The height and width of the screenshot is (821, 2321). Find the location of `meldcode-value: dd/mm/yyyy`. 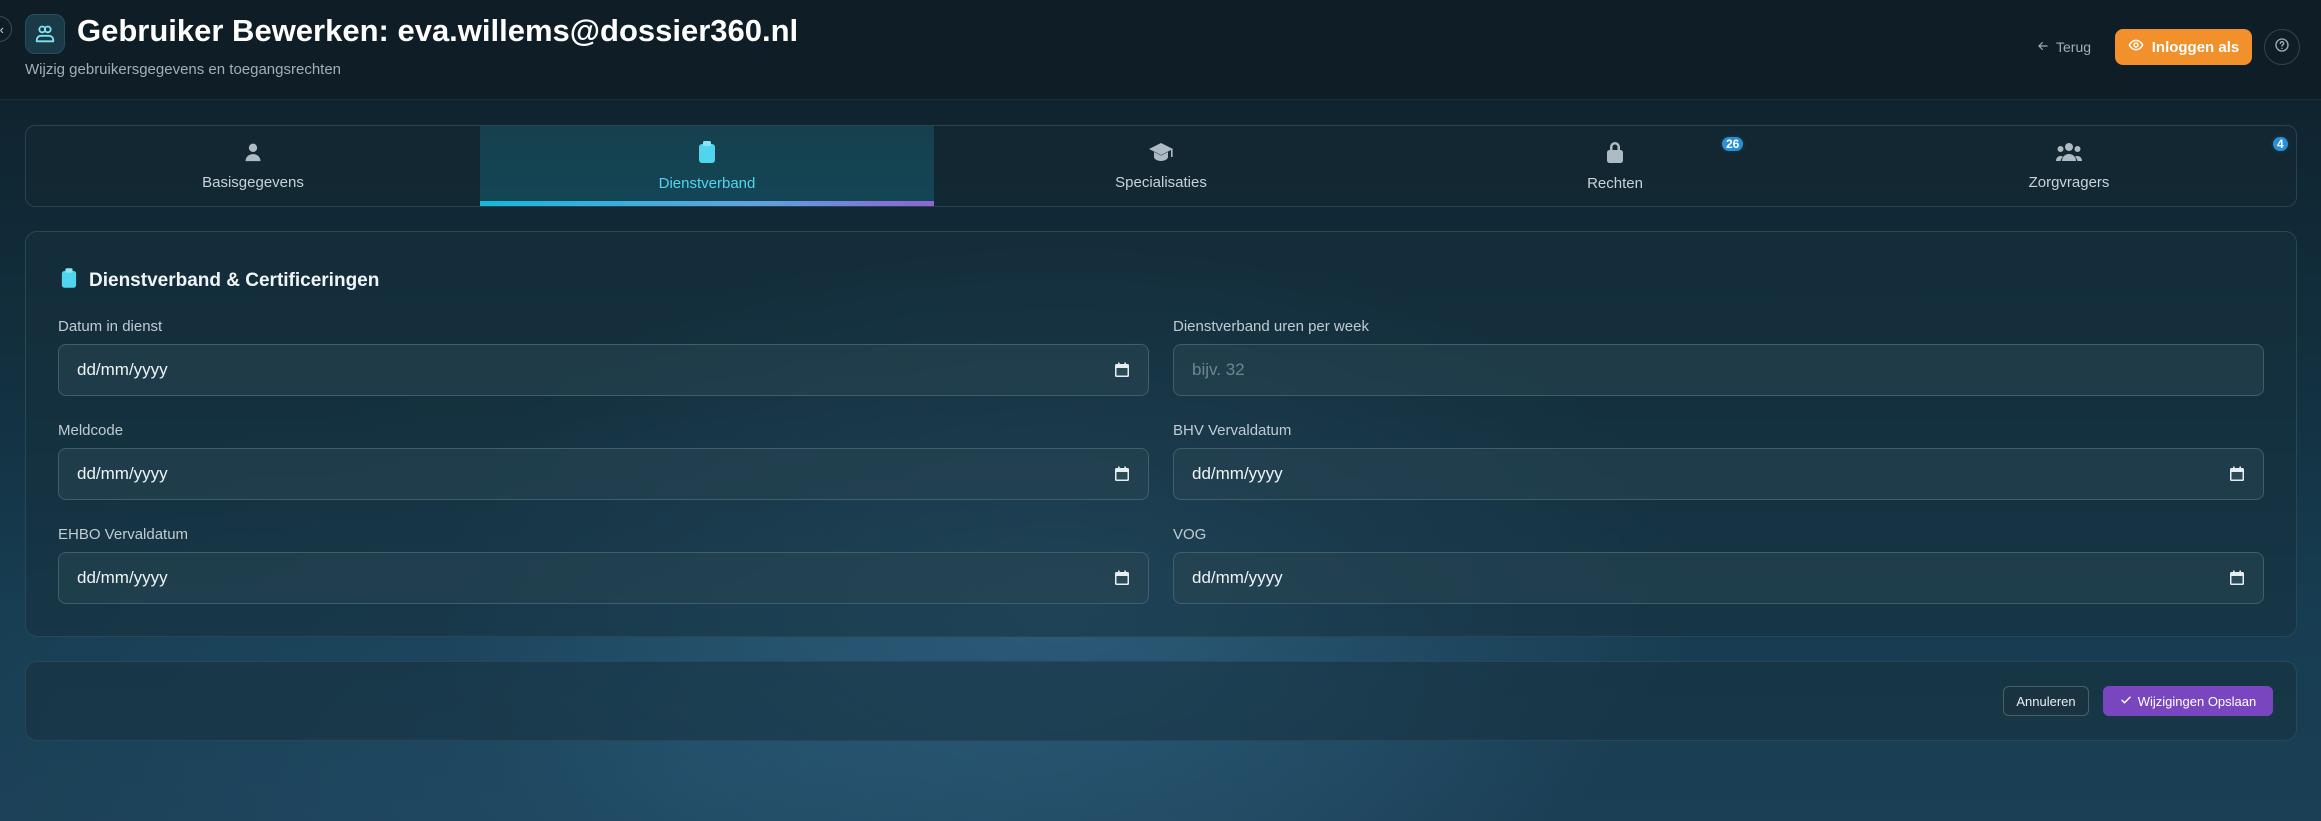

meldcode-value: dd/mm/yyyy is located at coordinates (122, 473).